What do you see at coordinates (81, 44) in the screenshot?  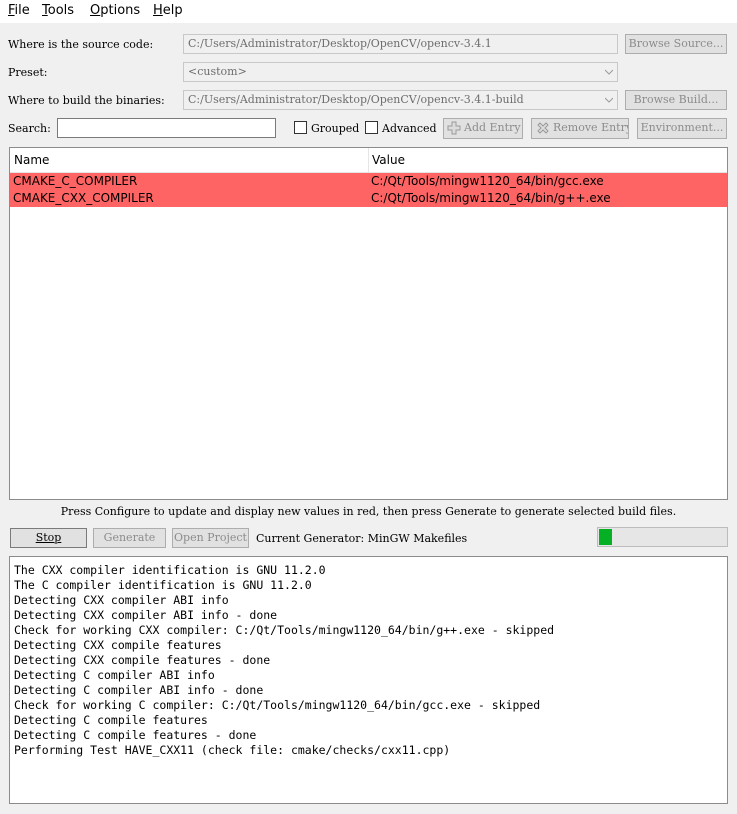 I see `source-label: Where is the source code:` at bounding box center [81, 44].